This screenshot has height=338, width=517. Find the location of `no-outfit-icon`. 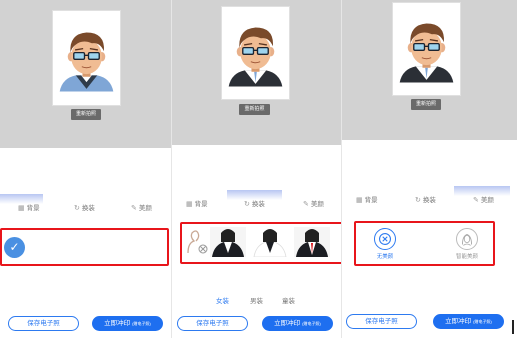

no-outfit-icon is located at coordinates (197, 242).